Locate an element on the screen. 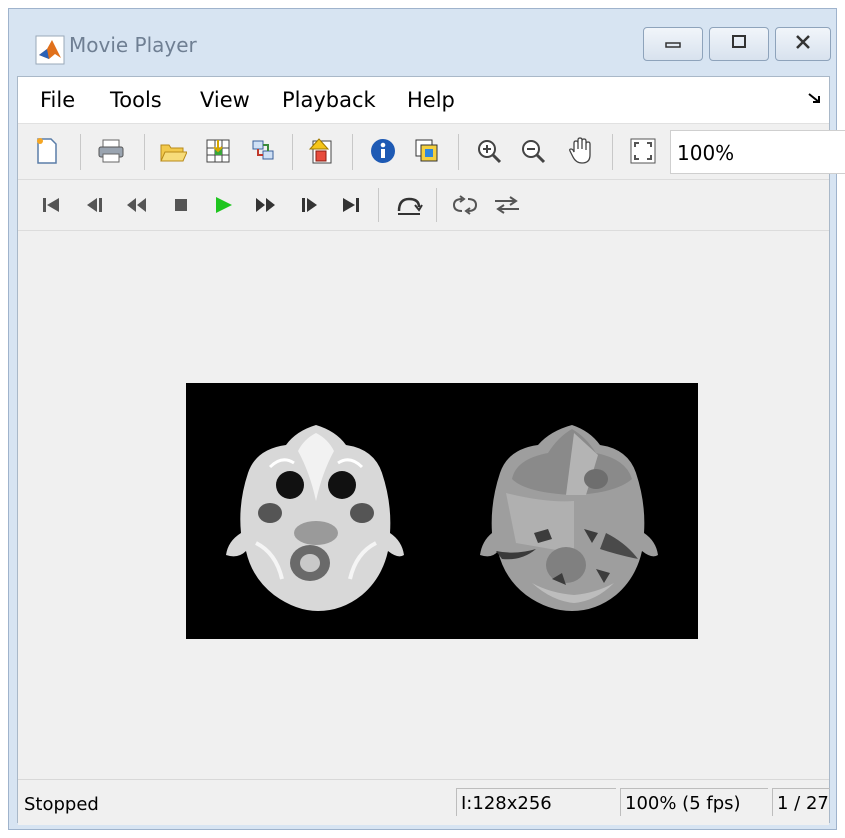 The width and height of the screenshot is (845, 838). menu-help: Help is located at coordinates (431, 100).